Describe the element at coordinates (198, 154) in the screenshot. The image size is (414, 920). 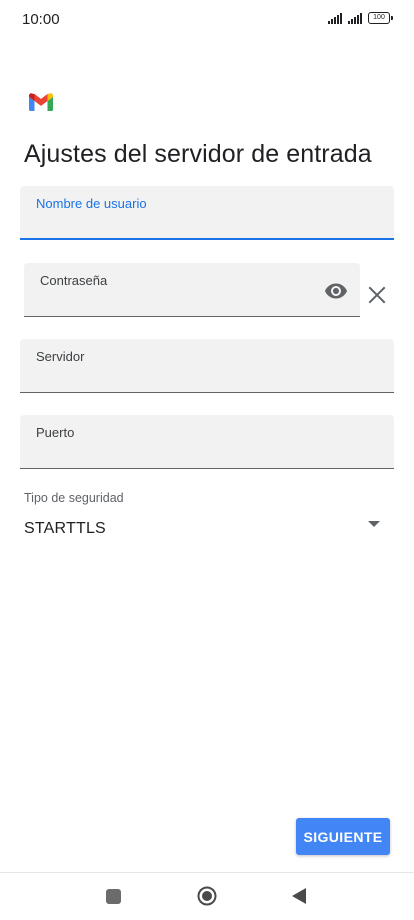
I see `page-title: Ajustes del servidor de entrada` at that location.